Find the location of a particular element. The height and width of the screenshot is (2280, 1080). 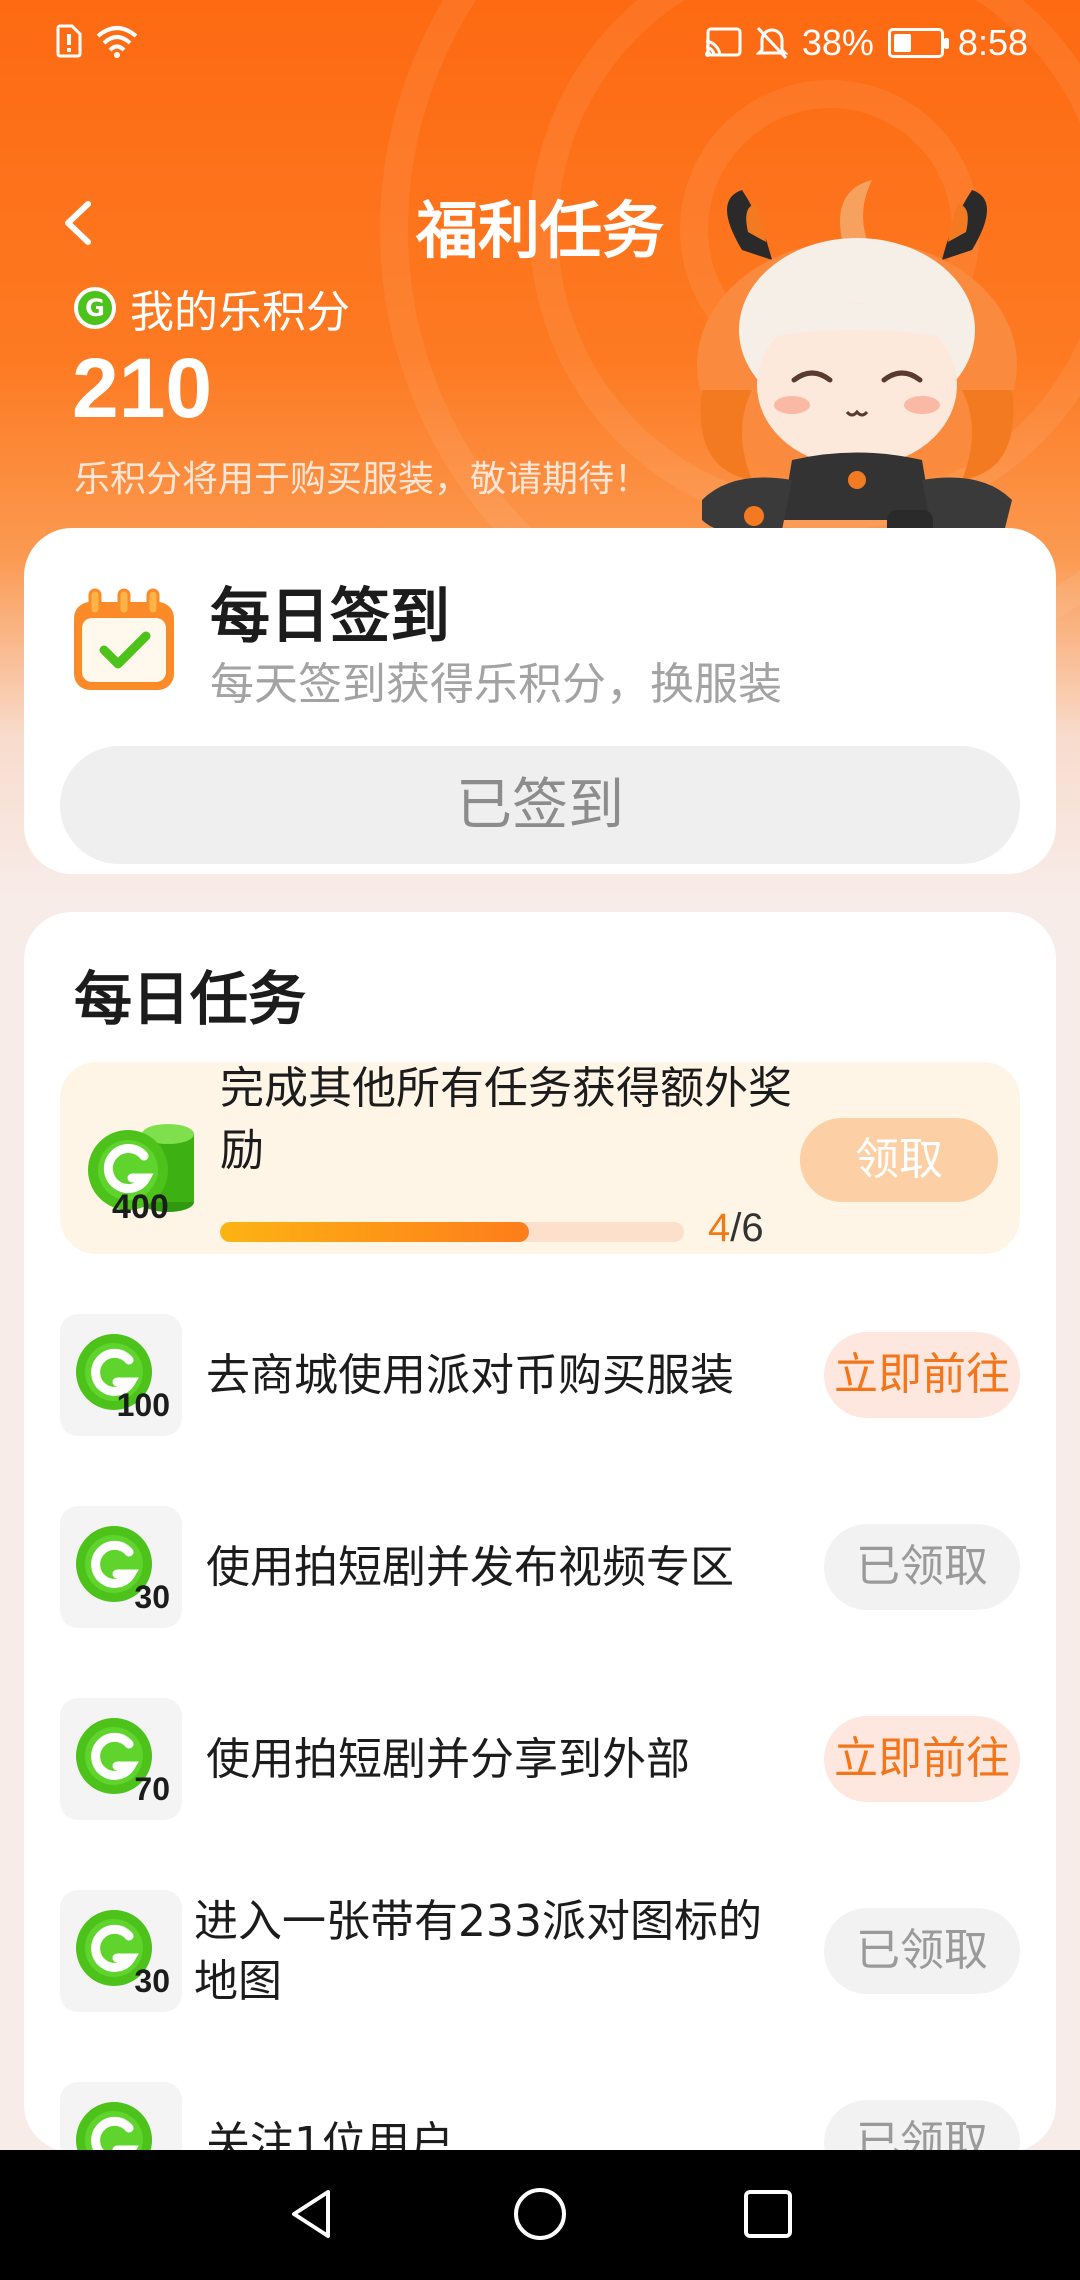

task-text: 使用拍短剧并分享到外部 is located at coordinates (448, 1759).